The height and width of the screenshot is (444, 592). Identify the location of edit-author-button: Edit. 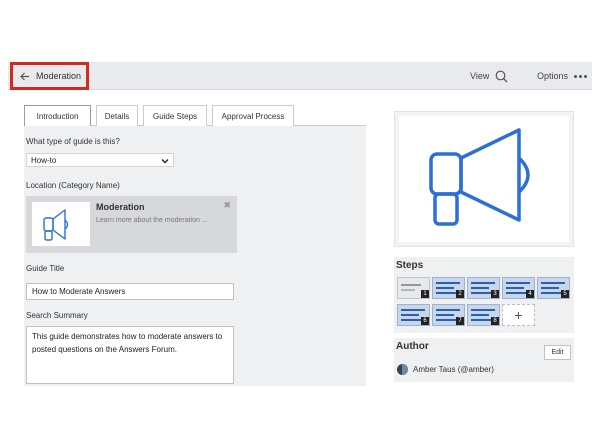
(557, 352).